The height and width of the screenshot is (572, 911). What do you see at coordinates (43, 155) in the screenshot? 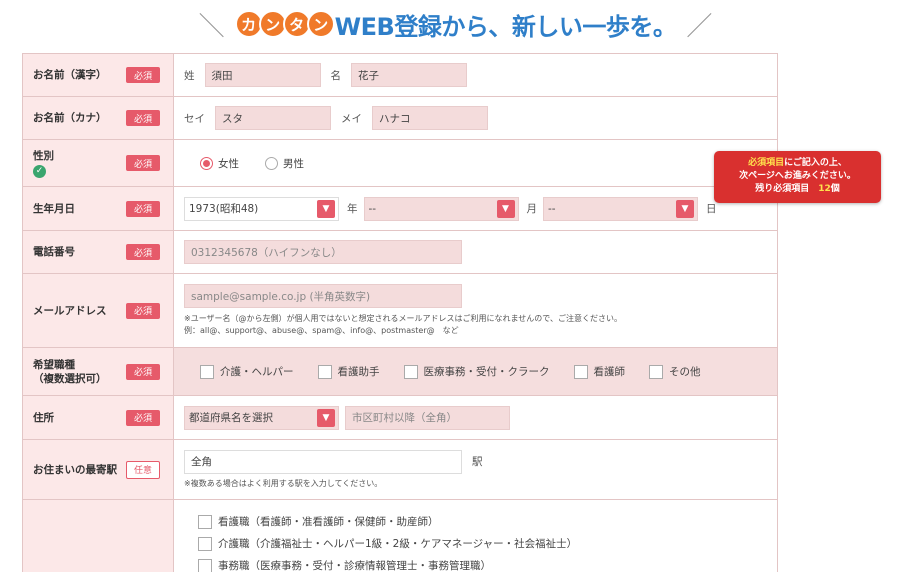
I see `field-label: 性別` at bounding box center [43, 155].